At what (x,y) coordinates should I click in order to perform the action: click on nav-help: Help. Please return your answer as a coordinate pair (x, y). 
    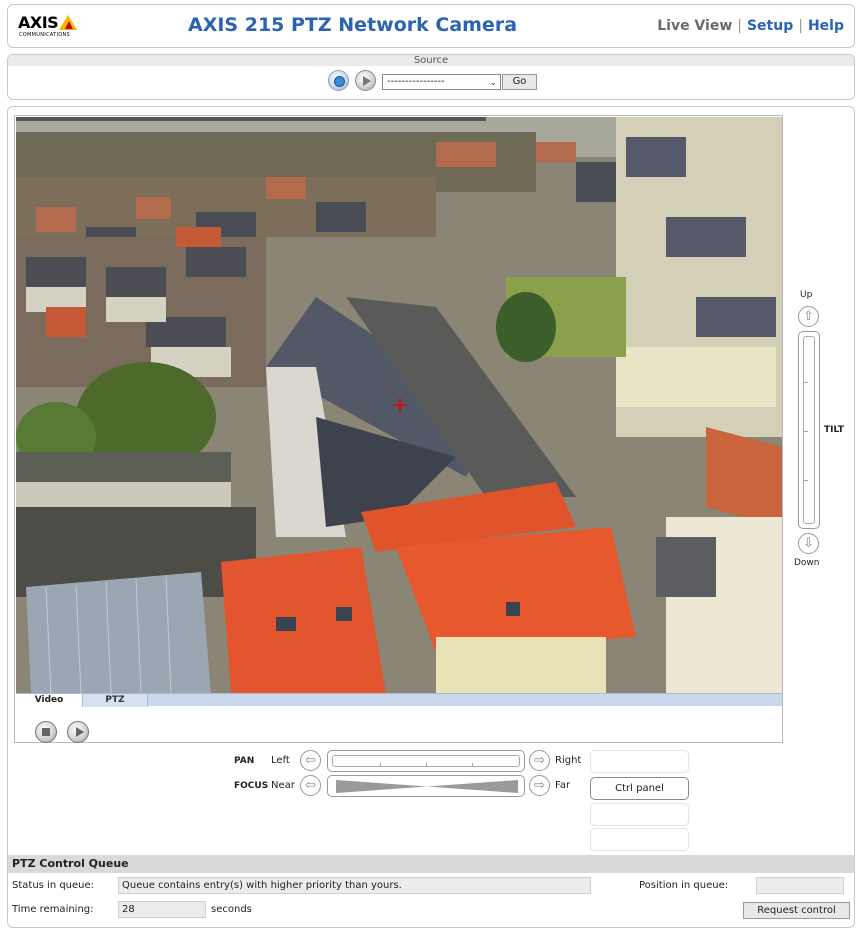
    Looking at the image, I should click on (826, 26).